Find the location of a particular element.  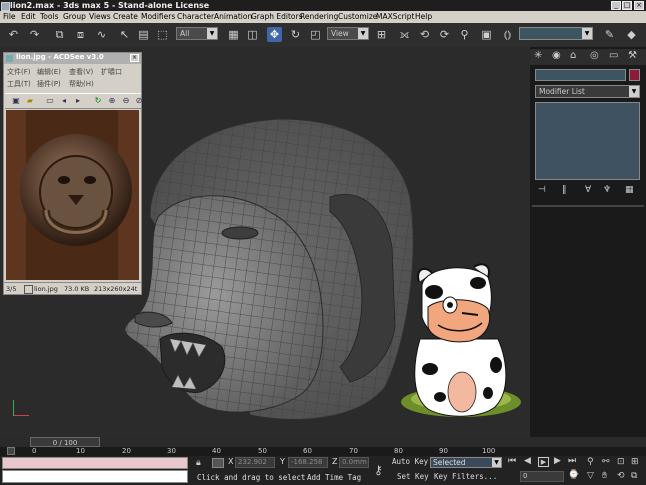

maximize-button: □ is located at coordinates (627, 5).